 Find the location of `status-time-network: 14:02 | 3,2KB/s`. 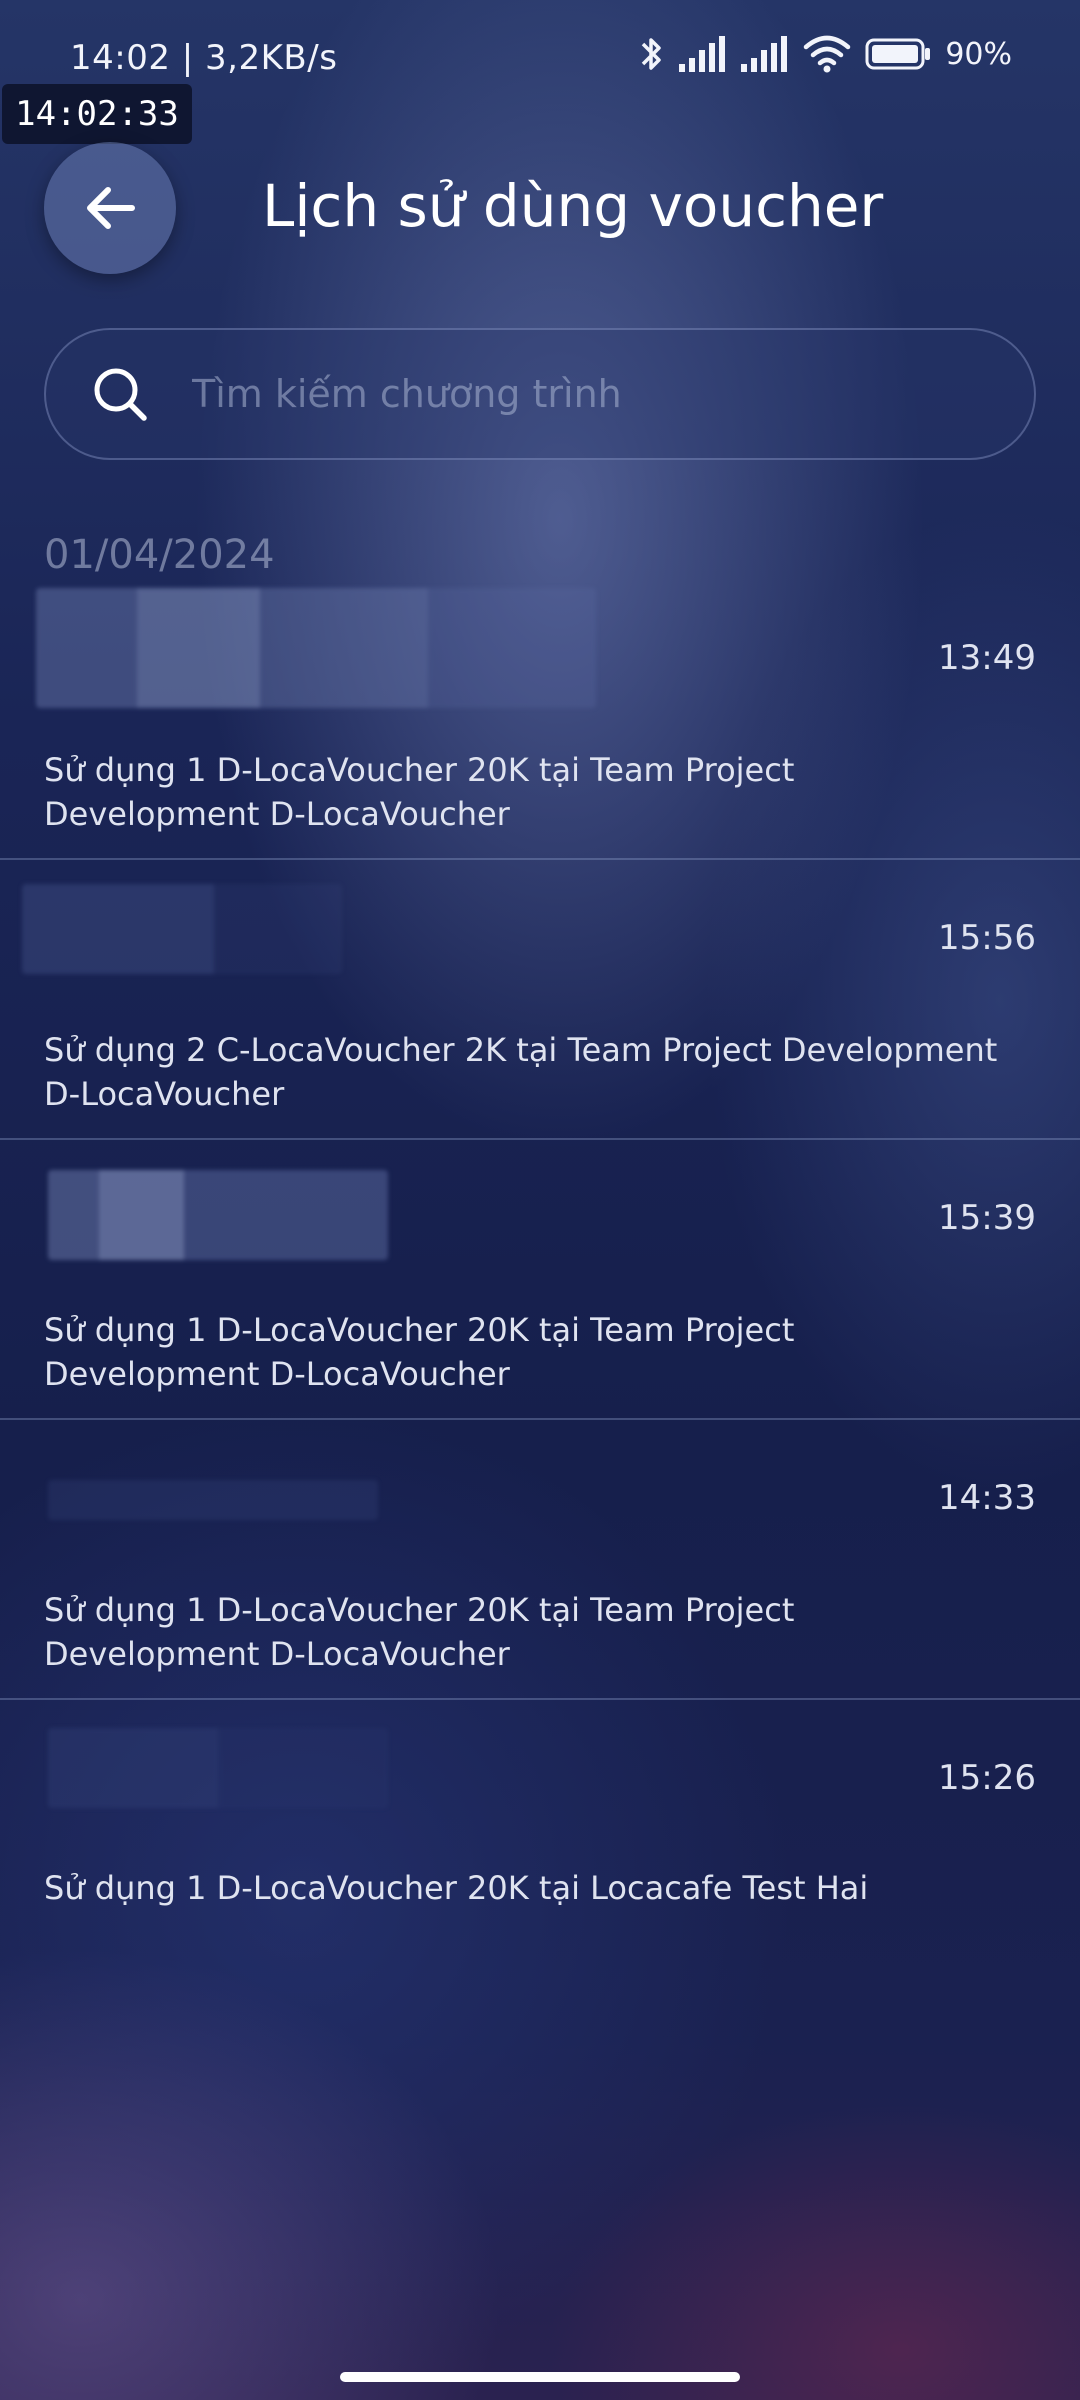

status-time-network: 14:02 | 3,2KB/s is located at coordinates (204, 58).